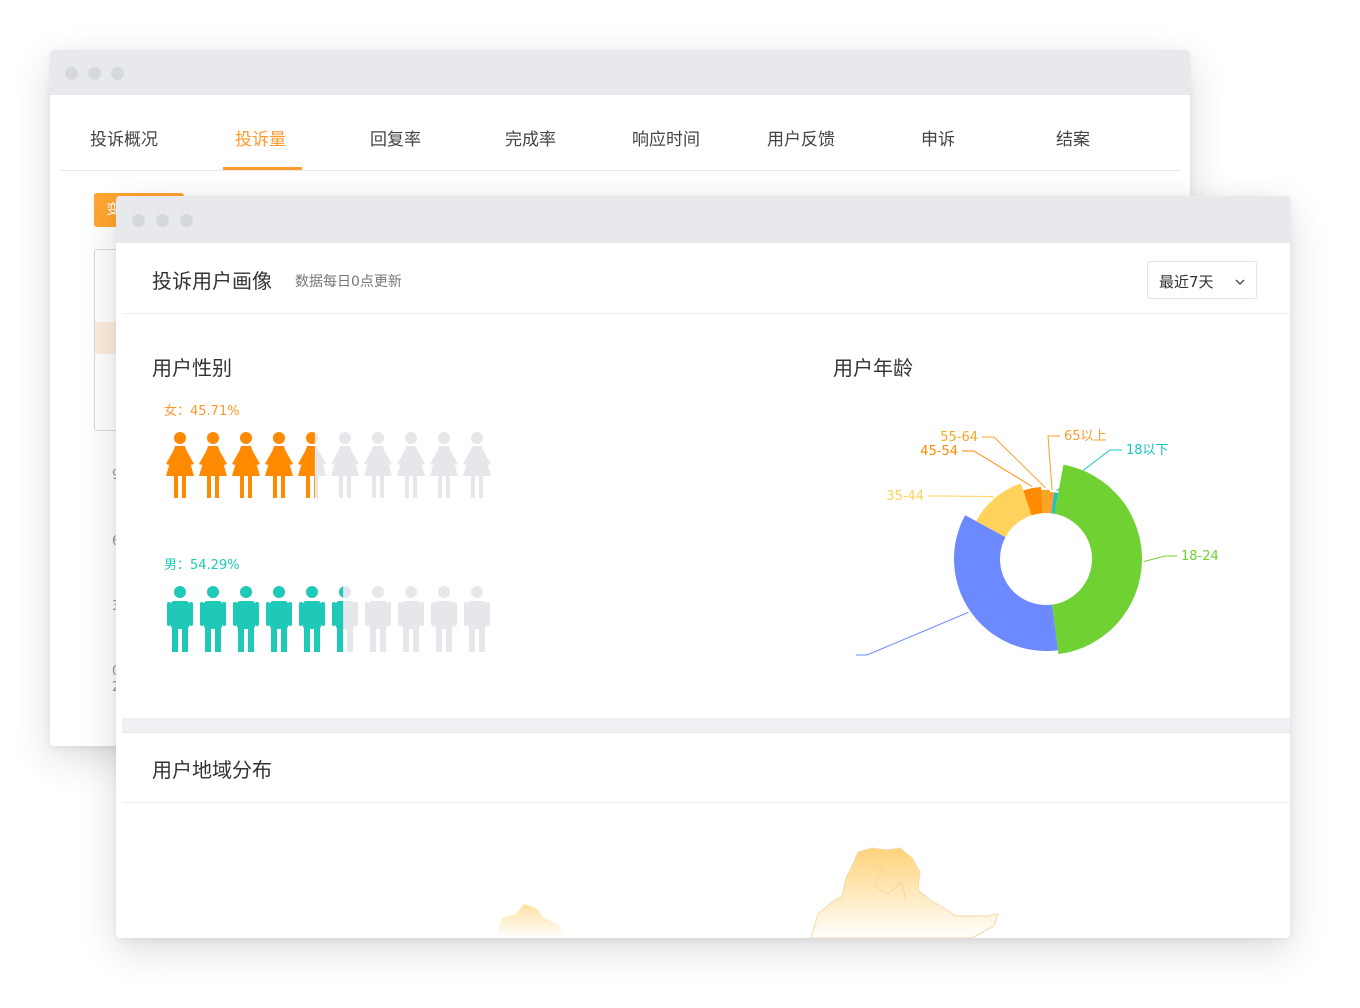  Describe the element at coordinates (1186, 282) in the screenshot. I see `period-select-value: 最近7天` at that location.